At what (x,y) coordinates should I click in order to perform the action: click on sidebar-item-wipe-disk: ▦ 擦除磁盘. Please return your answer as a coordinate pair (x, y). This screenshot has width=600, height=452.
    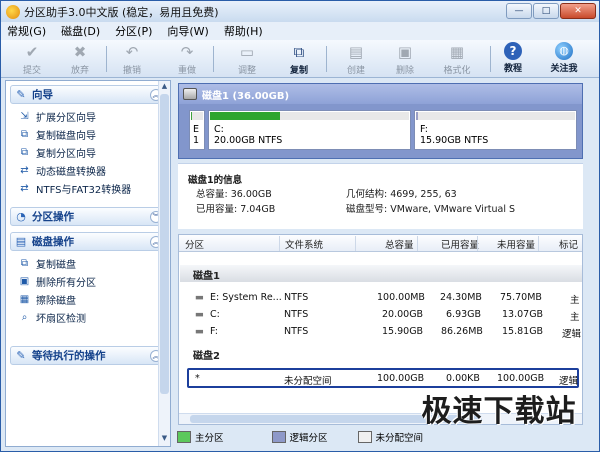
    Looking at the image, I should click on (92, 299).